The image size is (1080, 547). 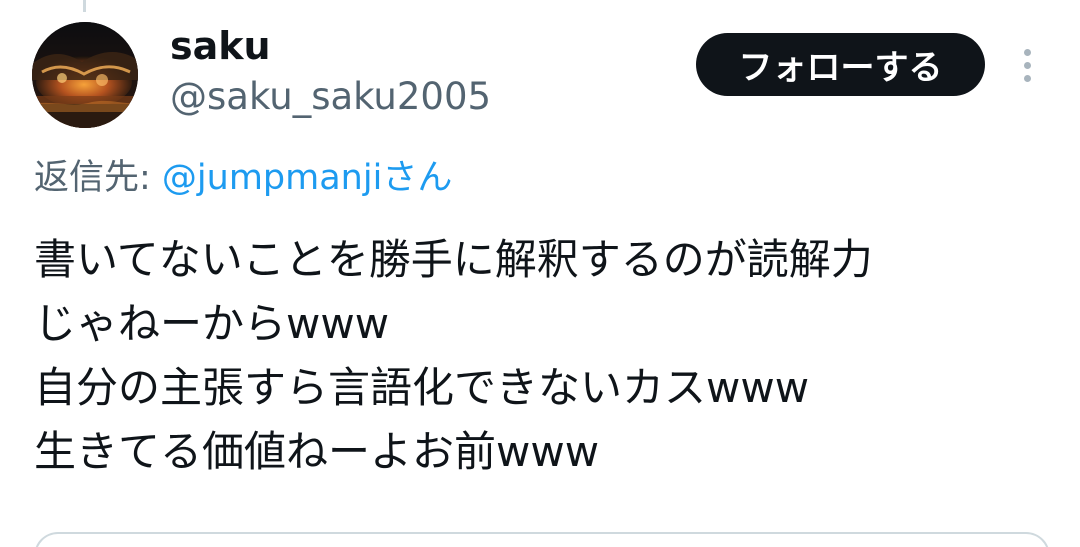 What do you see at coordinates (317, 451) in the screenshot?
I see `tweet-line: 生きてる価値ねーよお前www` at bounding box center [317, 451].